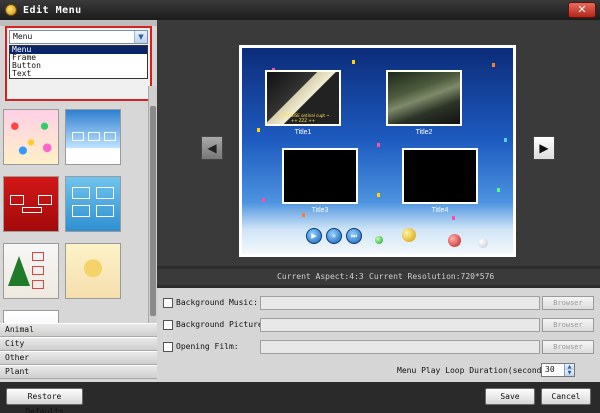 The height and width of the screenshot is (413, 600). I want to click on background-music-field, so click(400, 303).